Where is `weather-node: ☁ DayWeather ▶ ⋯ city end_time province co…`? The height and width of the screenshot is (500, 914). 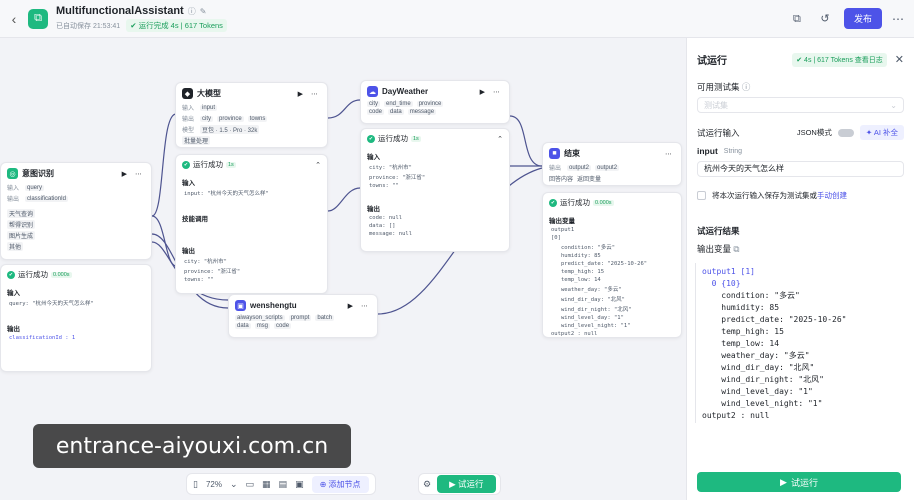
weather-node: ☁ DayWeather ▶ ⋯ city end_time province co… is located at coordinates (435, 102).